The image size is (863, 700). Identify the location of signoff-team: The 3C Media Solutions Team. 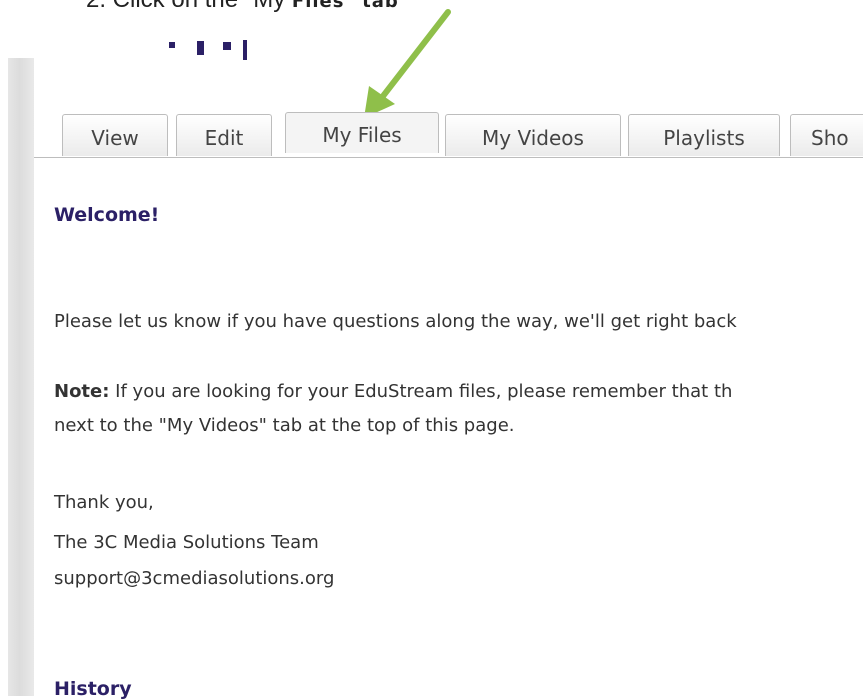
(186, 542).